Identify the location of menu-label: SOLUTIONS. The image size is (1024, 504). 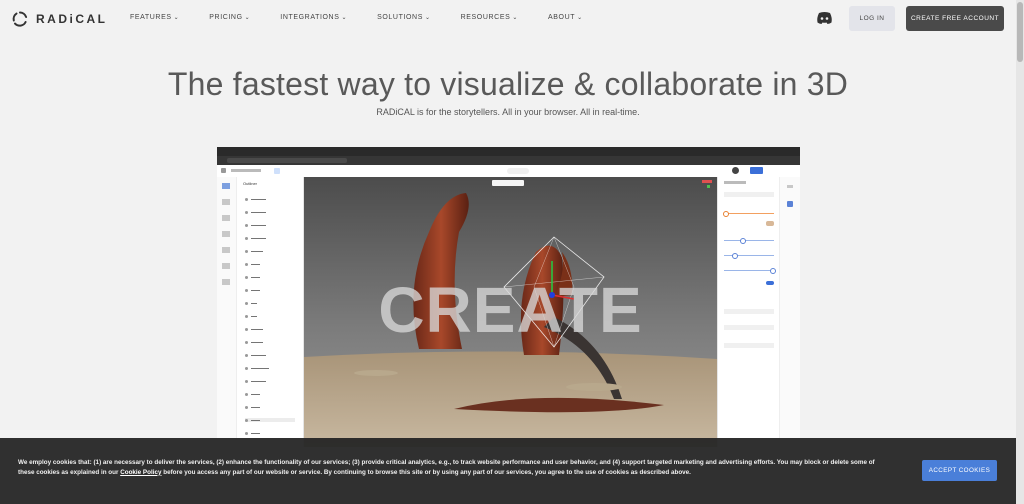
(400, 17).